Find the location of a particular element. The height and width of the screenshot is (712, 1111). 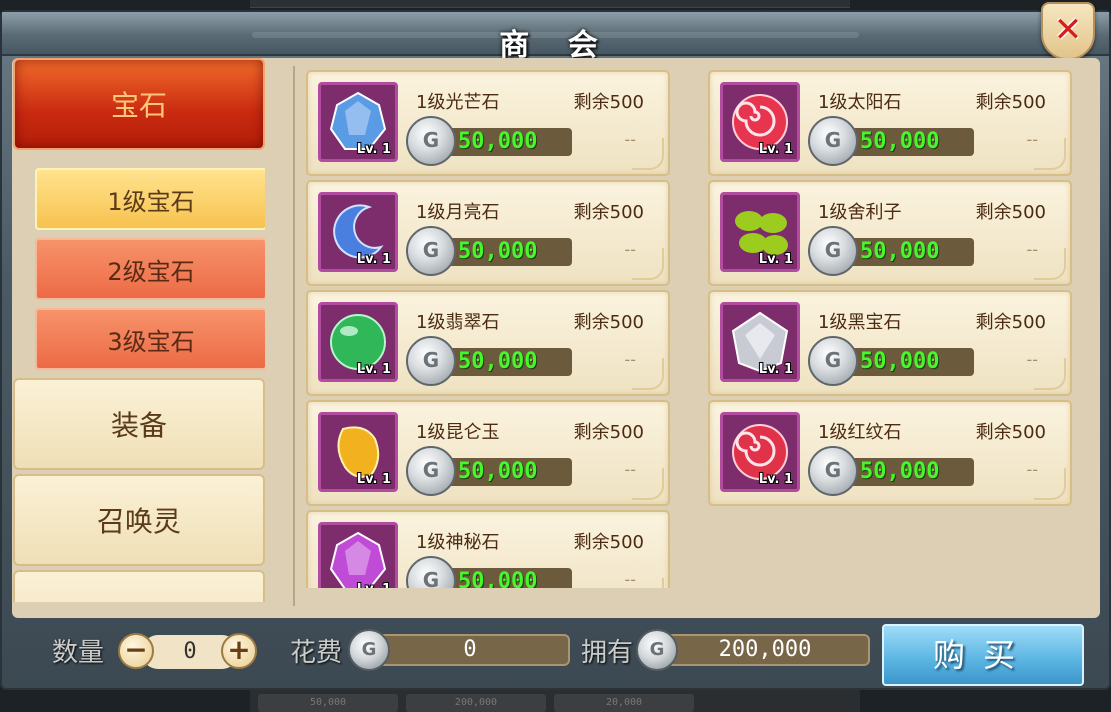

quantity-label: 数量 is located at coordinates (78, 653).